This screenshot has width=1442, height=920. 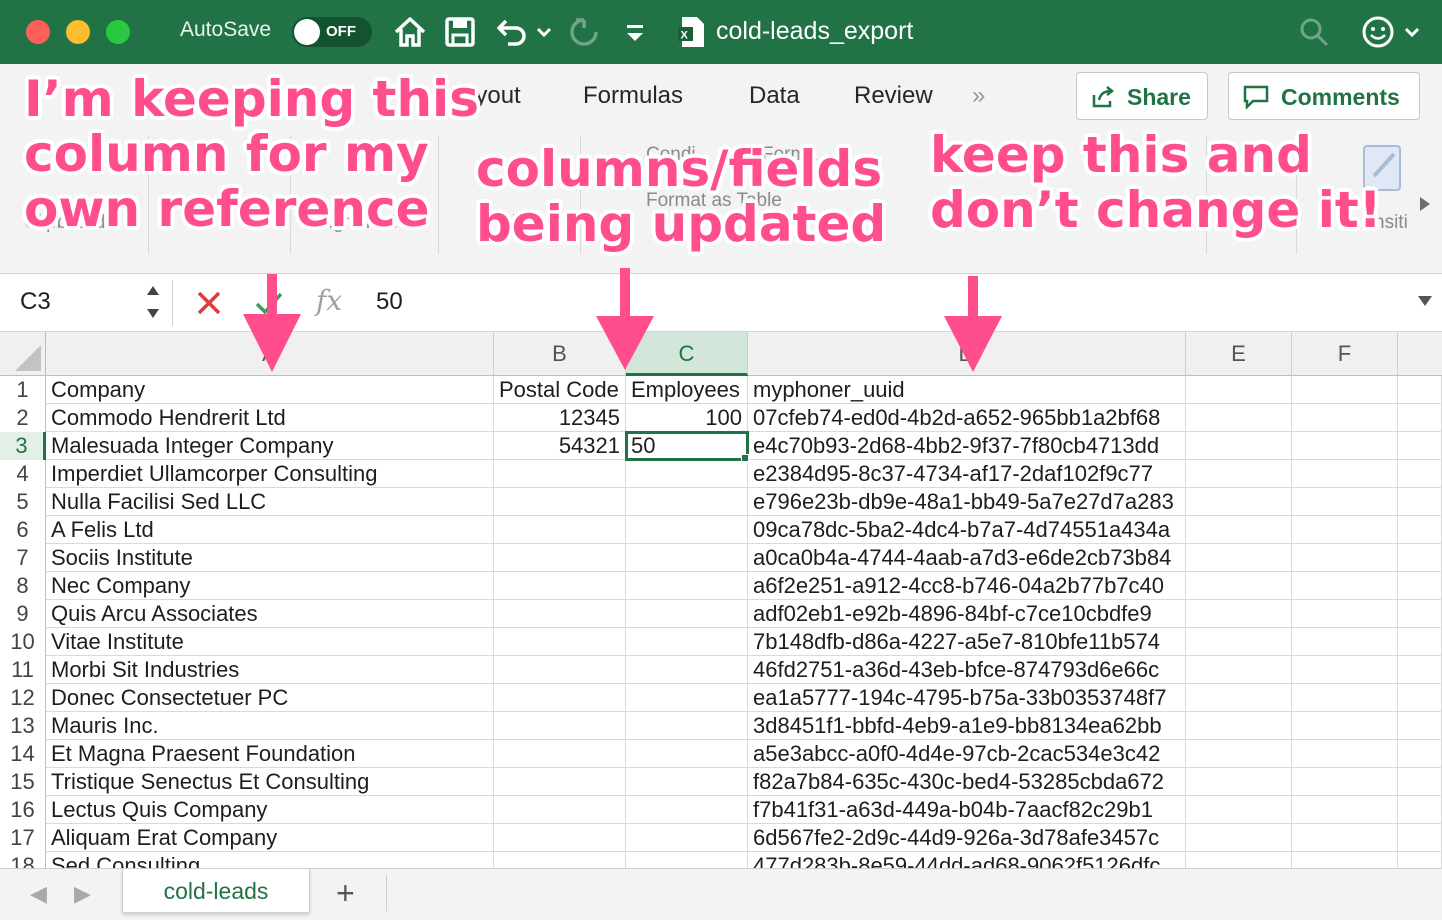 What do you see at coordinates (23, 838) in the screenshot?
I see `row-header: 17` at bounding box center [23, 838].